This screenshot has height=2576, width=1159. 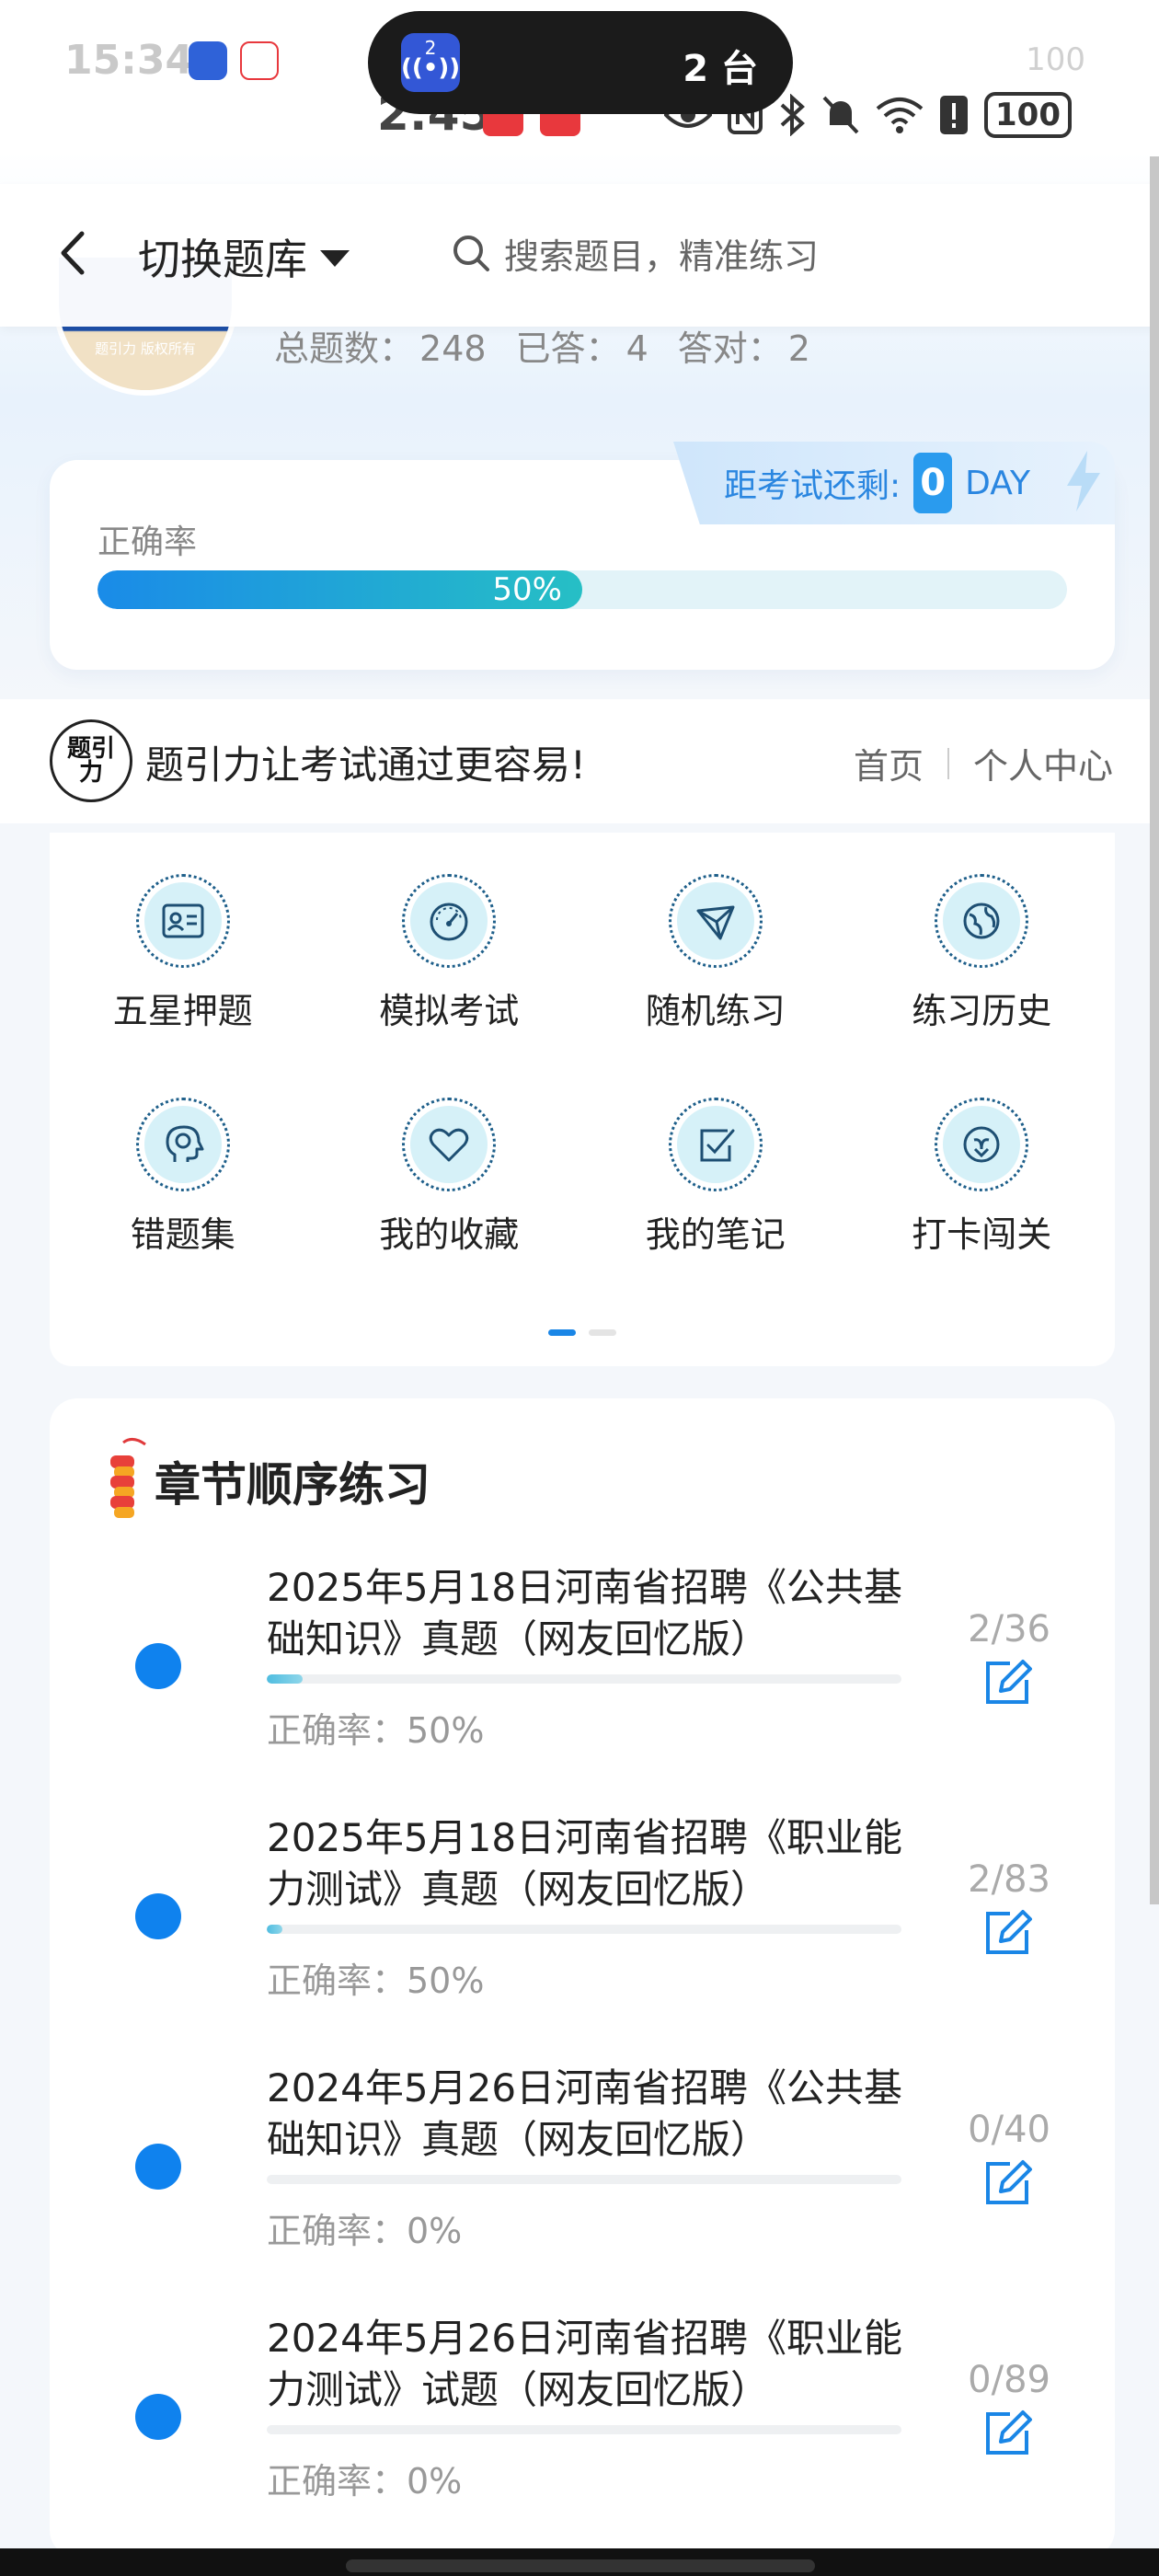 I want to click on id-card-icon, so click(x=183, y=920).